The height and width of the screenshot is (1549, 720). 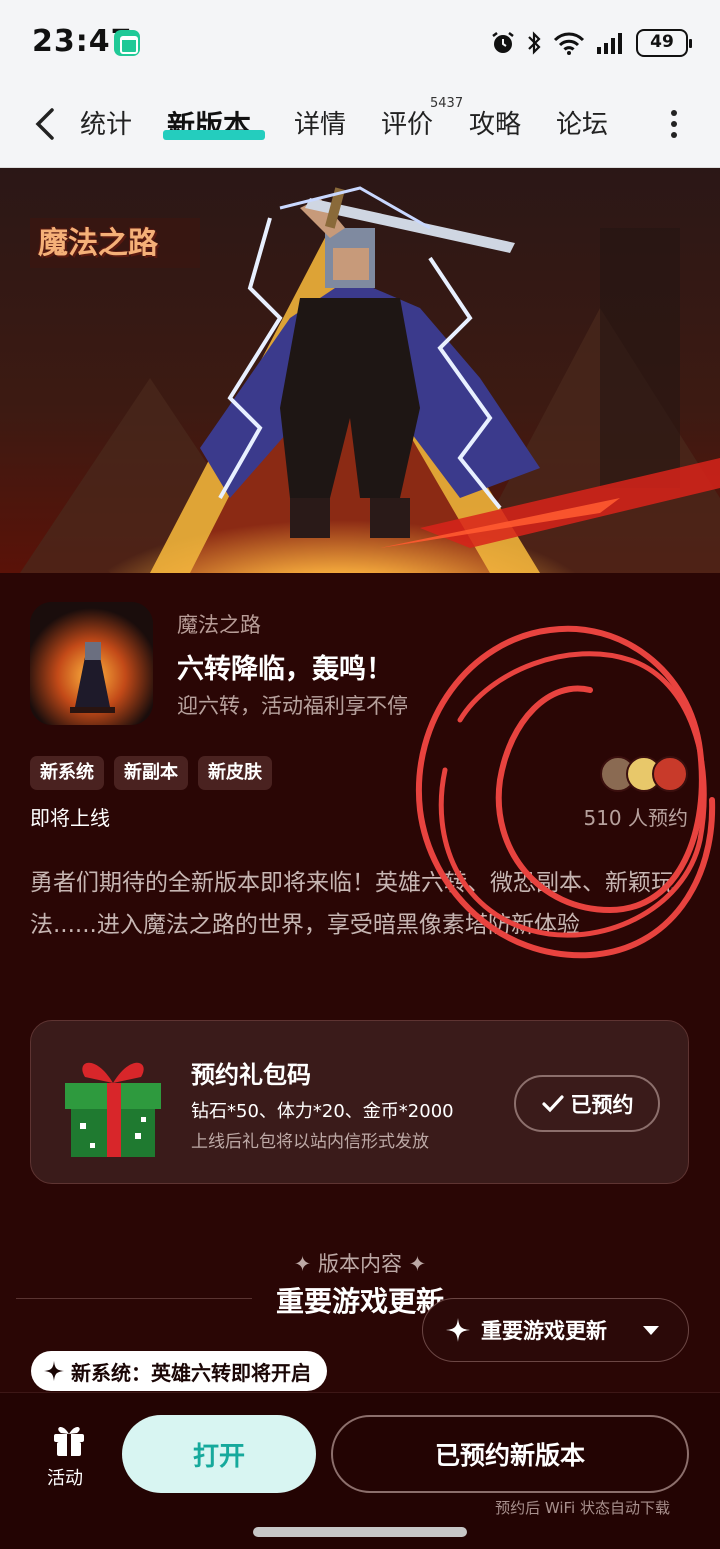 I want to click on version-headline: 六转降临，轰鸣！, so click(x=285, y=669).